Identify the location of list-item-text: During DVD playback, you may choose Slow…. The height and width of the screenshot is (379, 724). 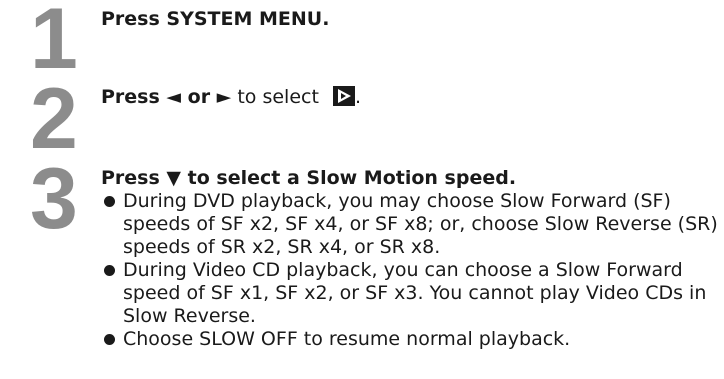
(420, 224).